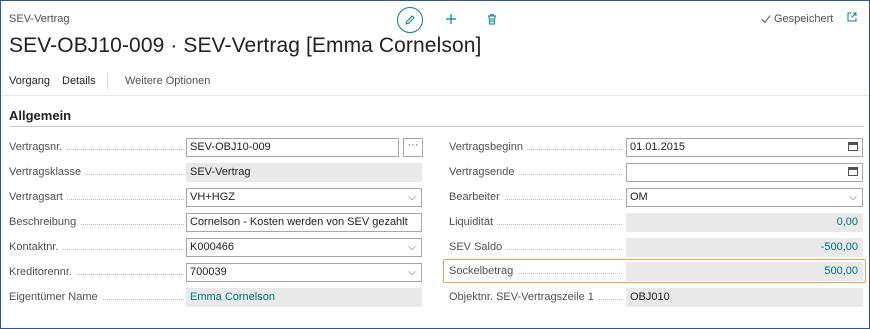 This screenshot has height=329, width=870. What do you see at coordinates (304, 247) in the screenshot?
I see `contact-no-select: K000466 ⌵` at bounding box center [304, 247].